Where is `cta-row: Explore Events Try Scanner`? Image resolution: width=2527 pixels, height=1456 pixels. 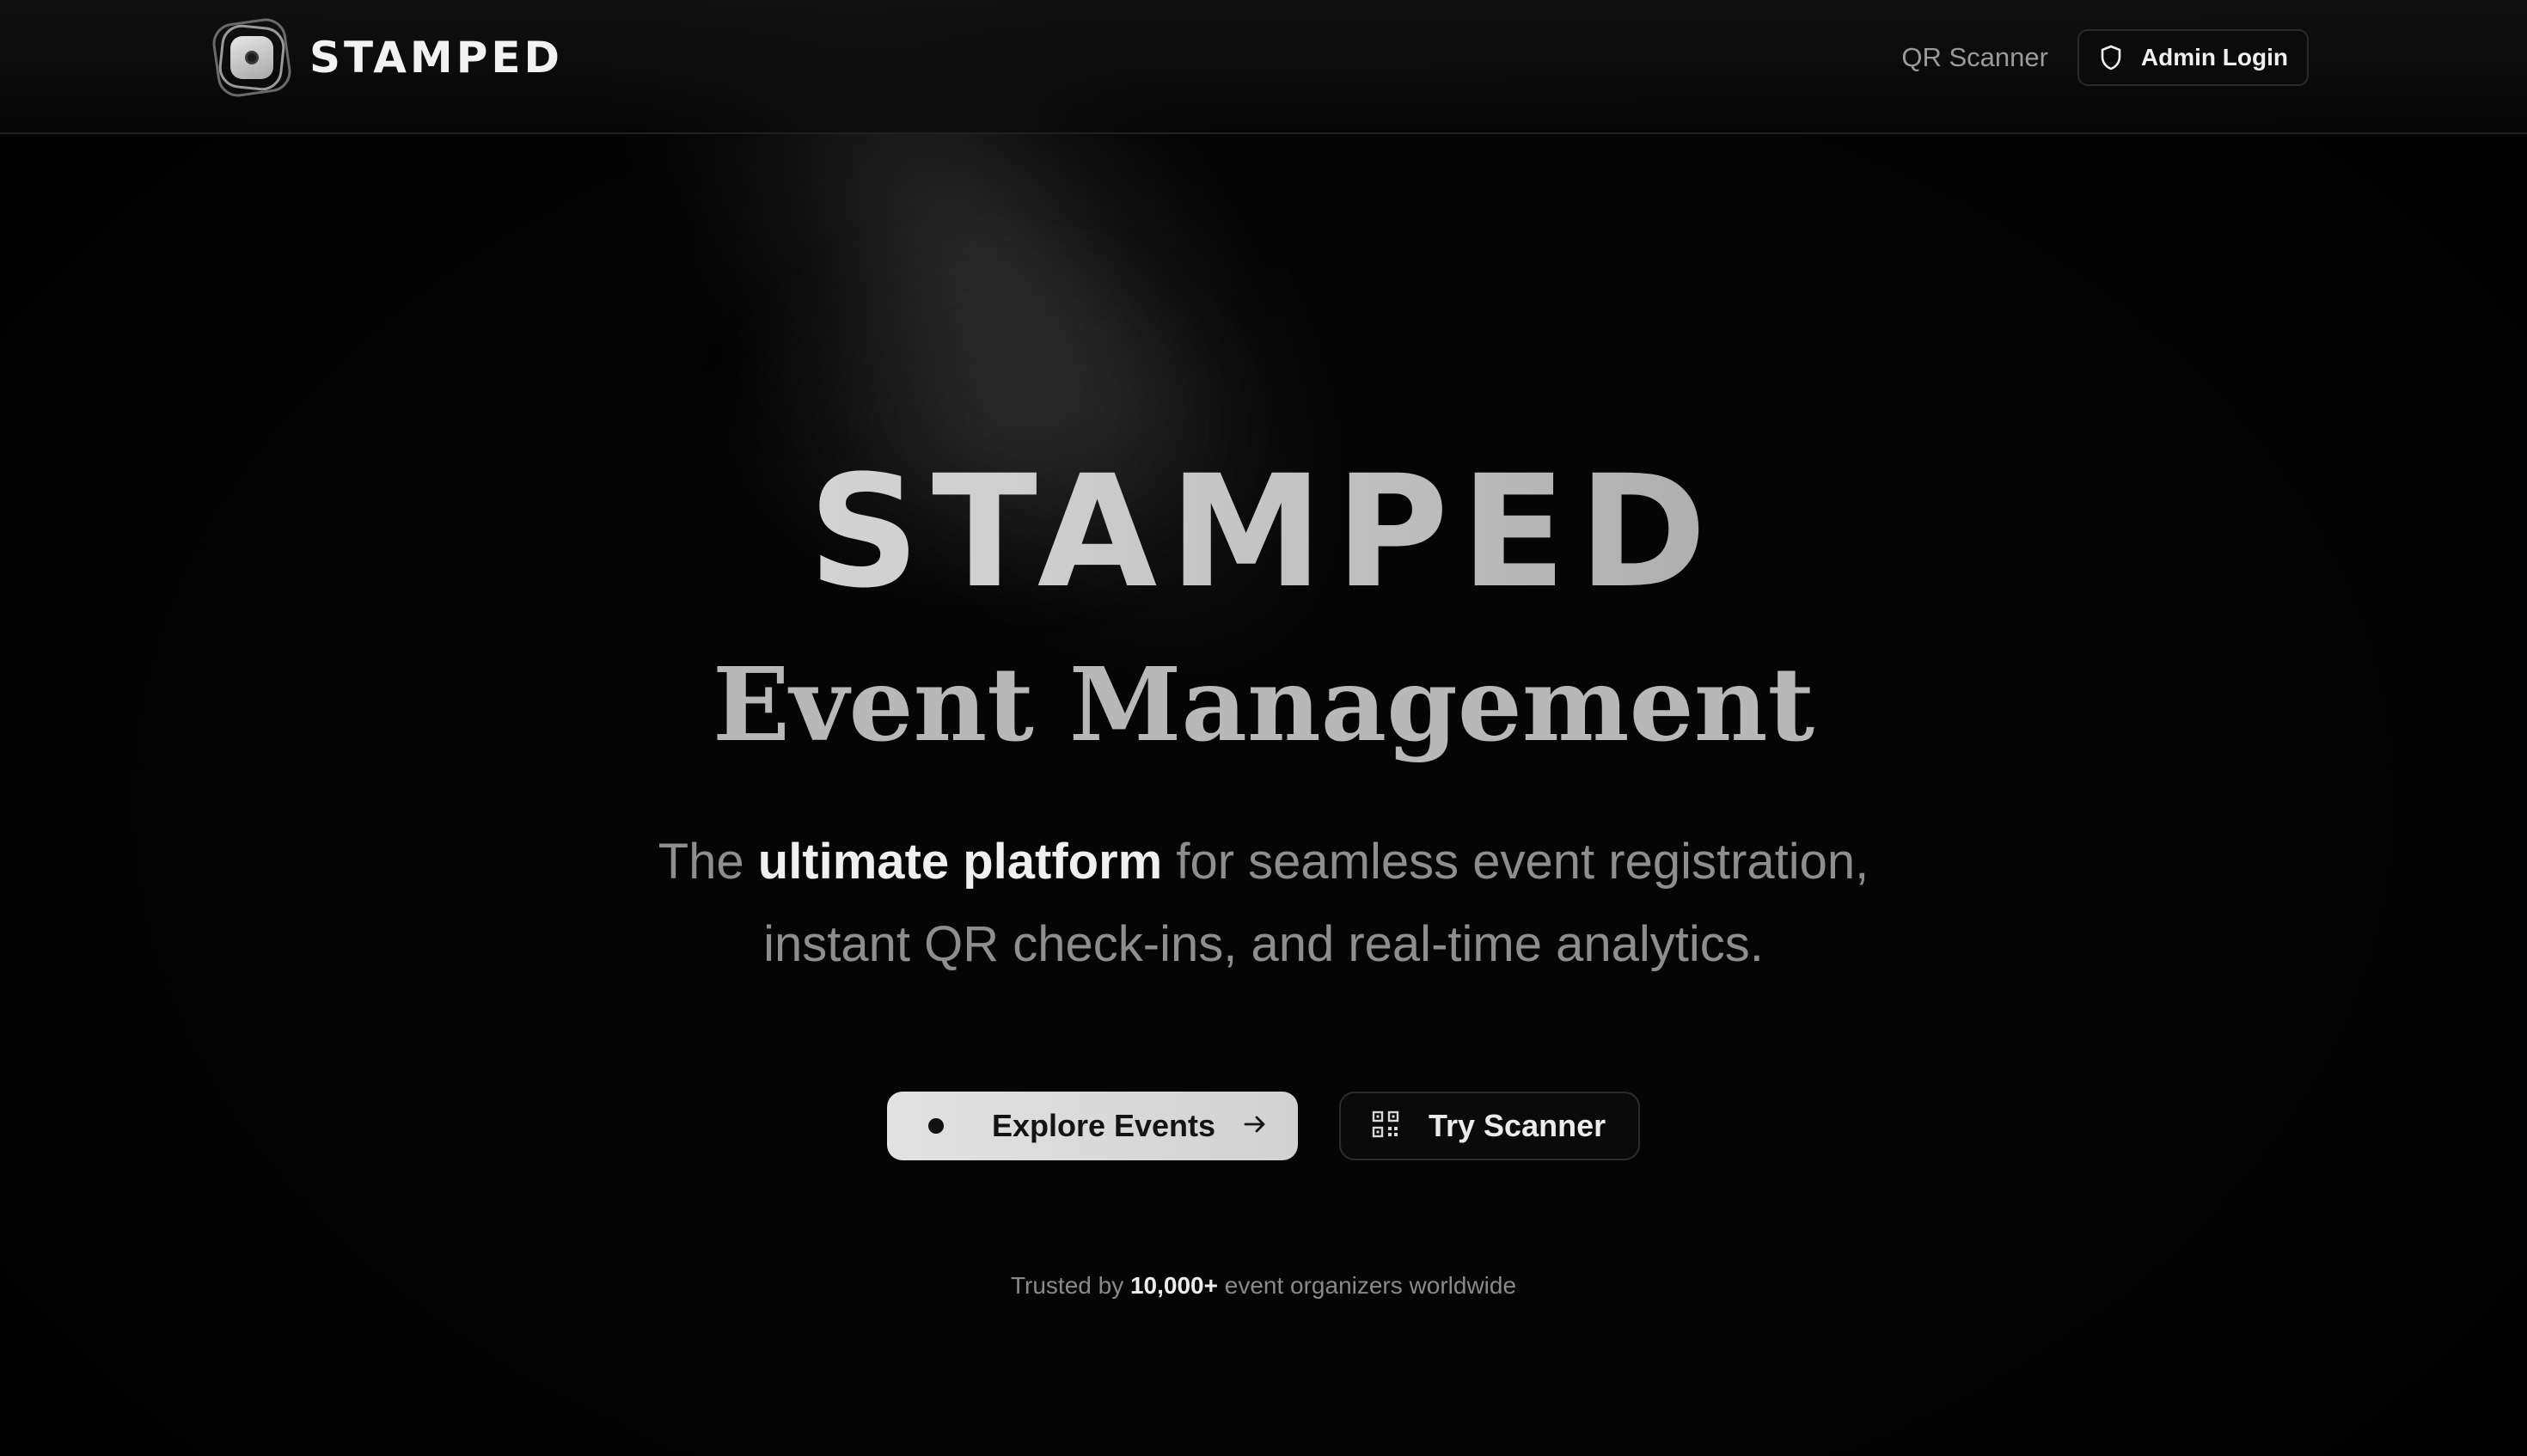 cta-row: Explore Events Try Scanner is located at coordinates (1263, 1126).